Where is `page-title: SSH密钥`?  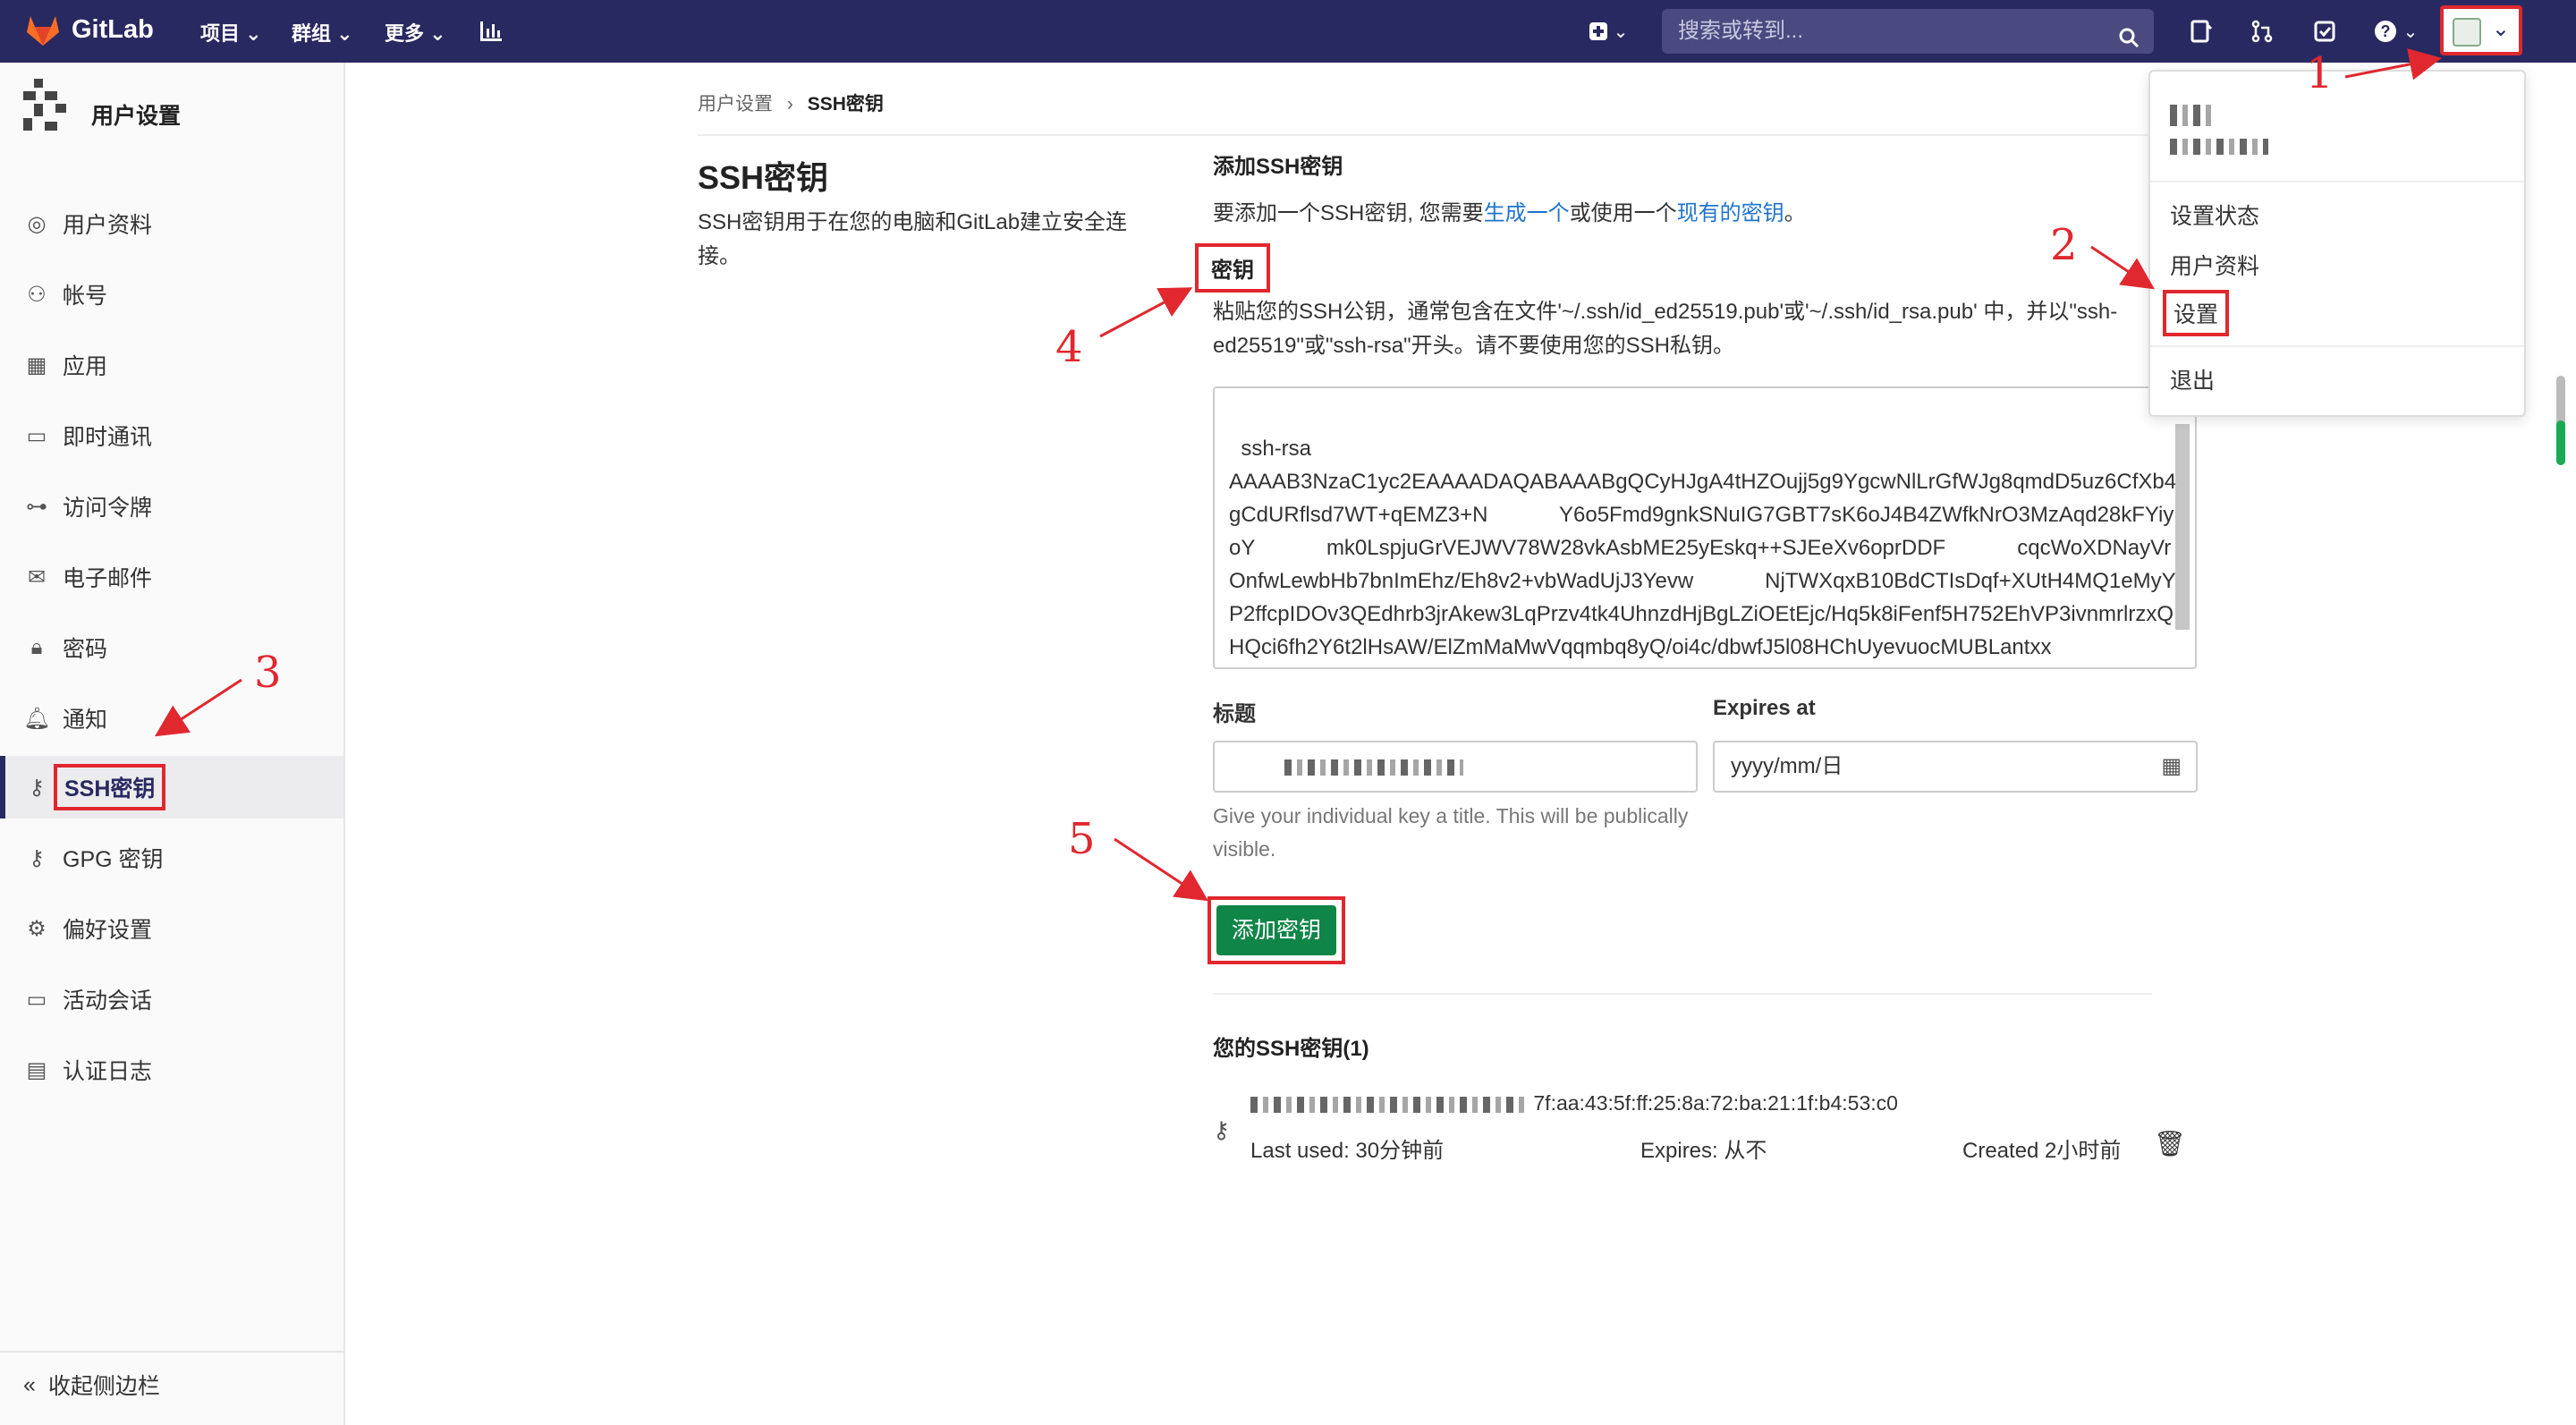
page-title: SSH密钥 is located at coordinates (763, 177).